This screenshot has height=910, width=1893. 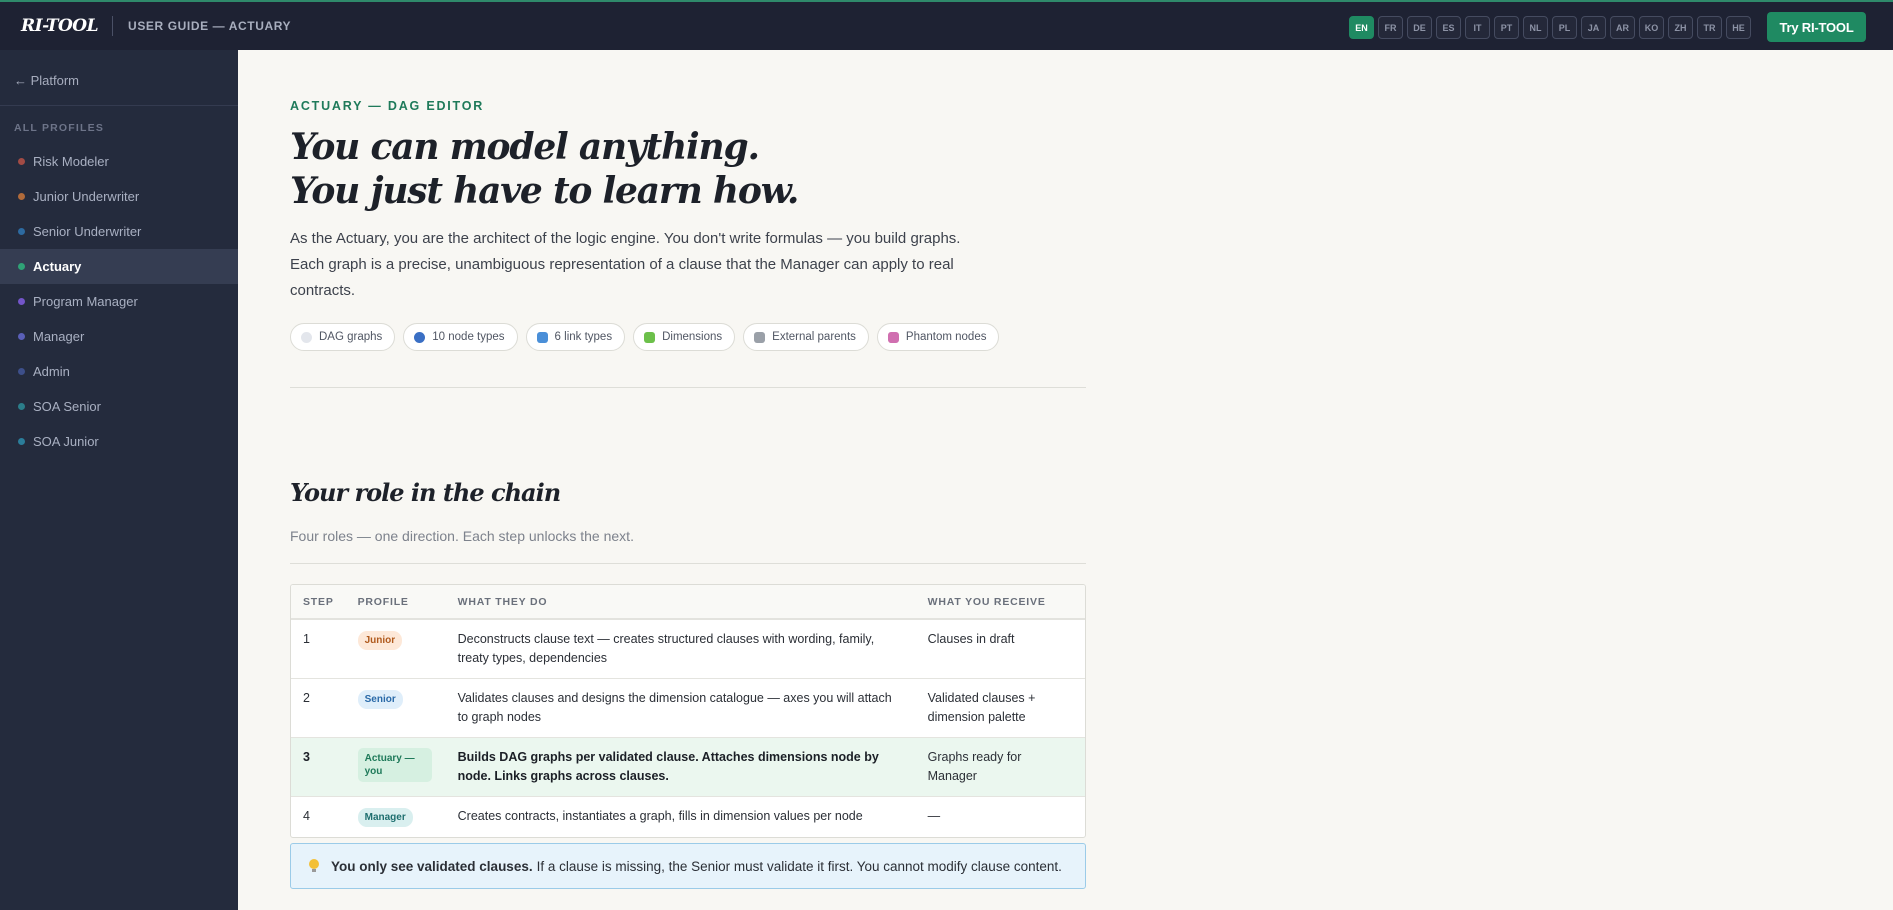 I want to click on sidebar-item-actuary: Actuary, so click(x=119, y=266).